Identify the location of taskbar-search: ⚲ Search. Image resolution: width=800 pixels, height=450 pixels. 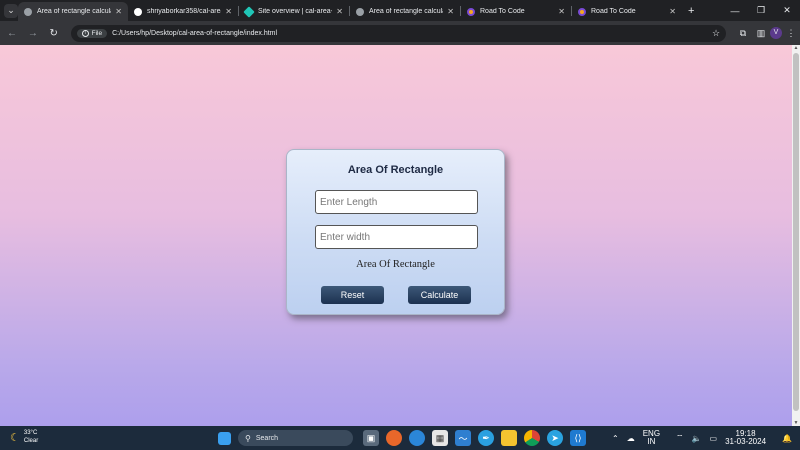
(295, 438).